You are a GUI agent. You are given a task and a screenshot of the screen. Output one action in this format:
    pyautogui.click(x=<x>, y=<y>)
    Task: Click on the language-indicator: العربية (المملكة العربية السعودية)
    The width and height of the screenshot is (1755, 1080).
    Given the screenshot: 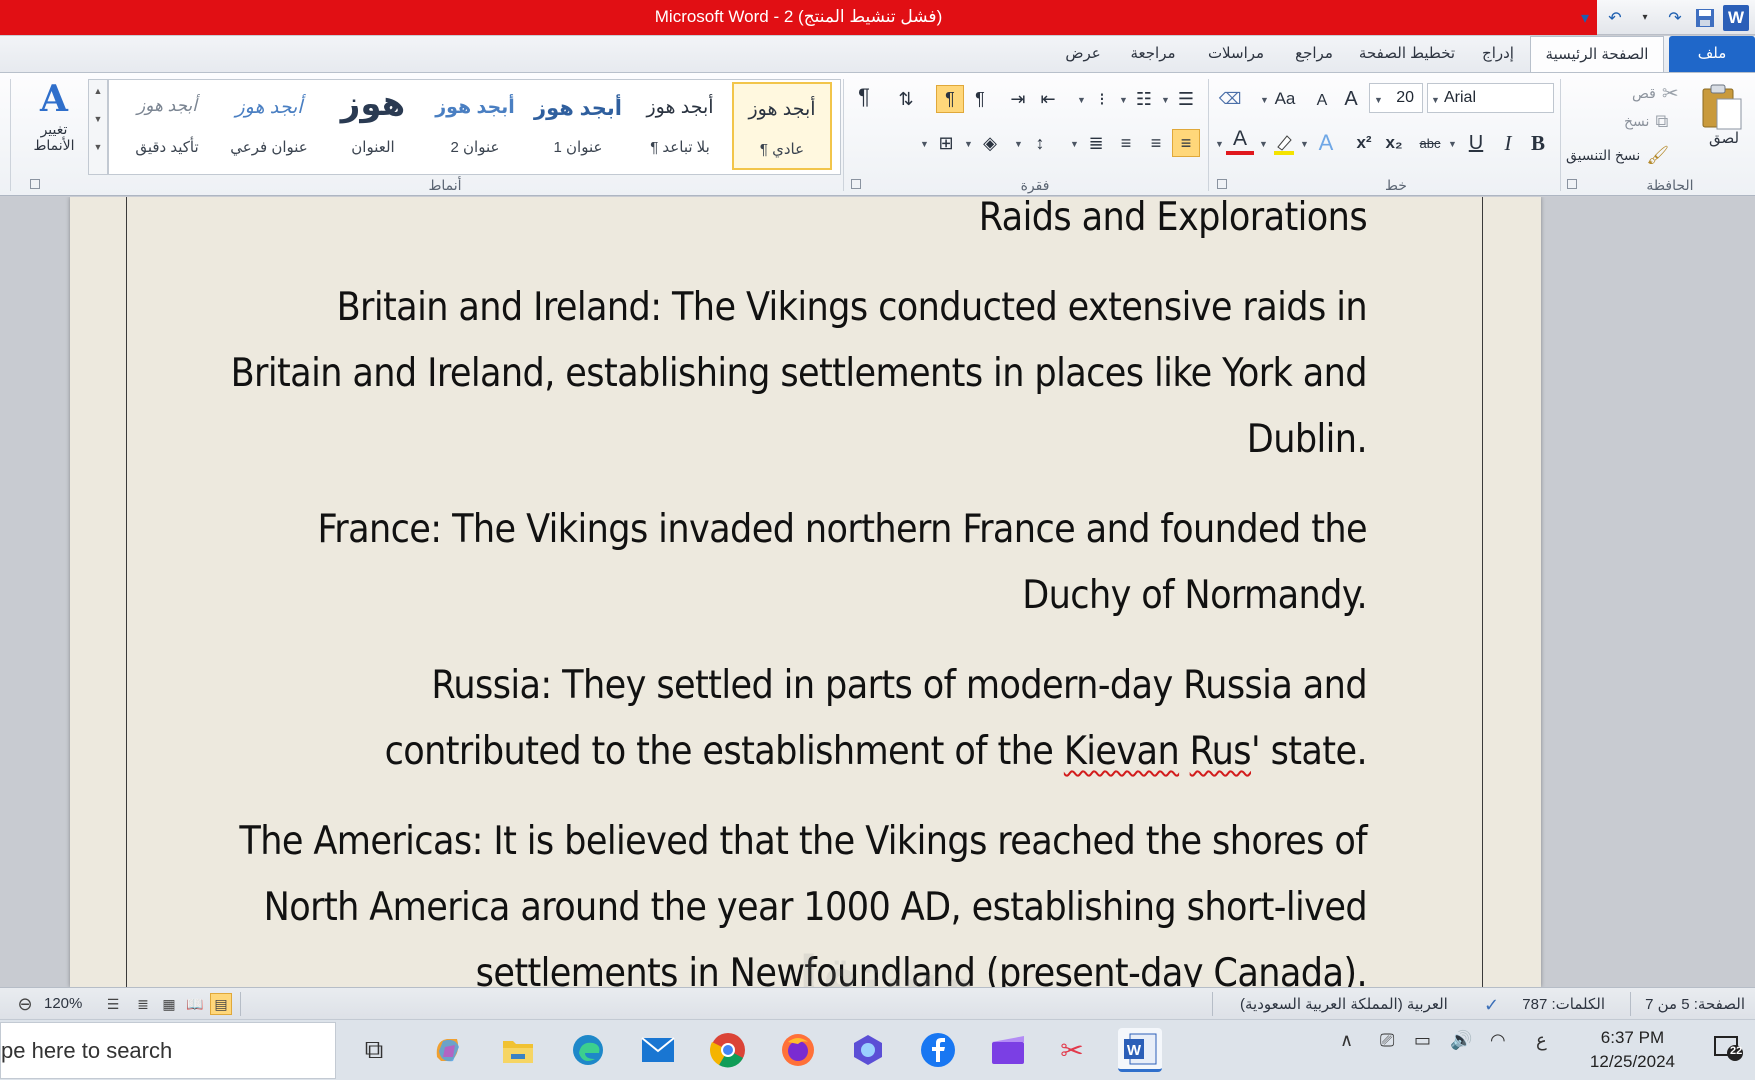 What is the action you would take?
    pyautogui.click(x=1344, y=1004)
    